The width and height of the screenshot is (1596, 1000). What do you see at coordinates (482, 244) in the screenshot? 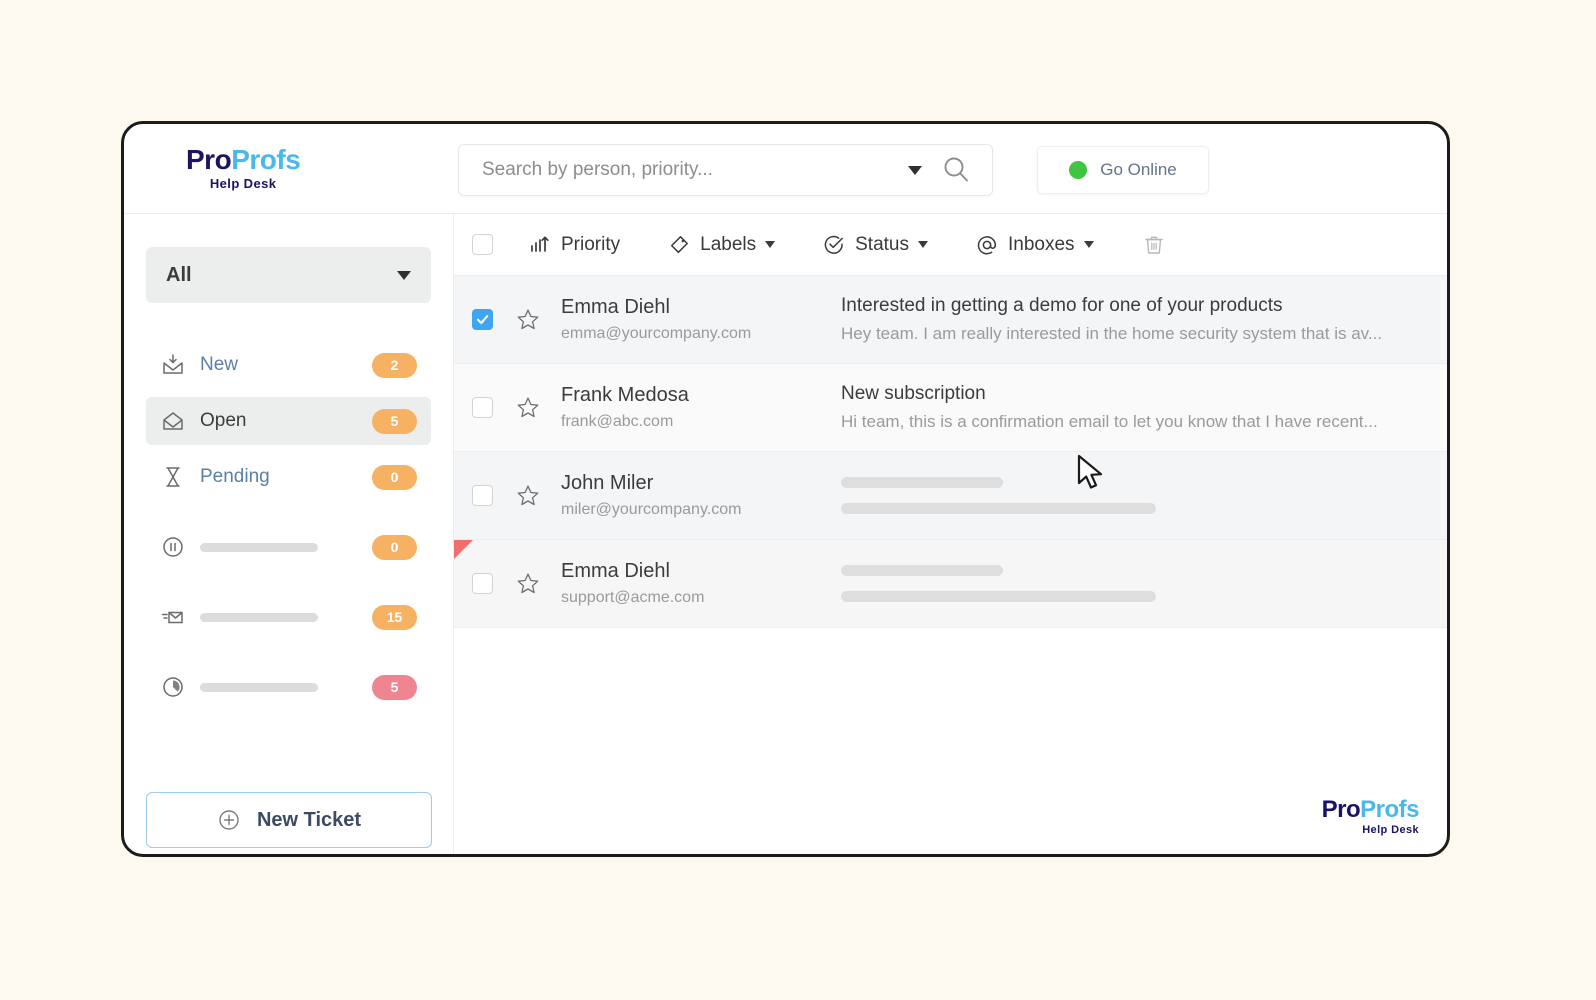
I see `select-all-checkbox` at bounding box center [482, 244].